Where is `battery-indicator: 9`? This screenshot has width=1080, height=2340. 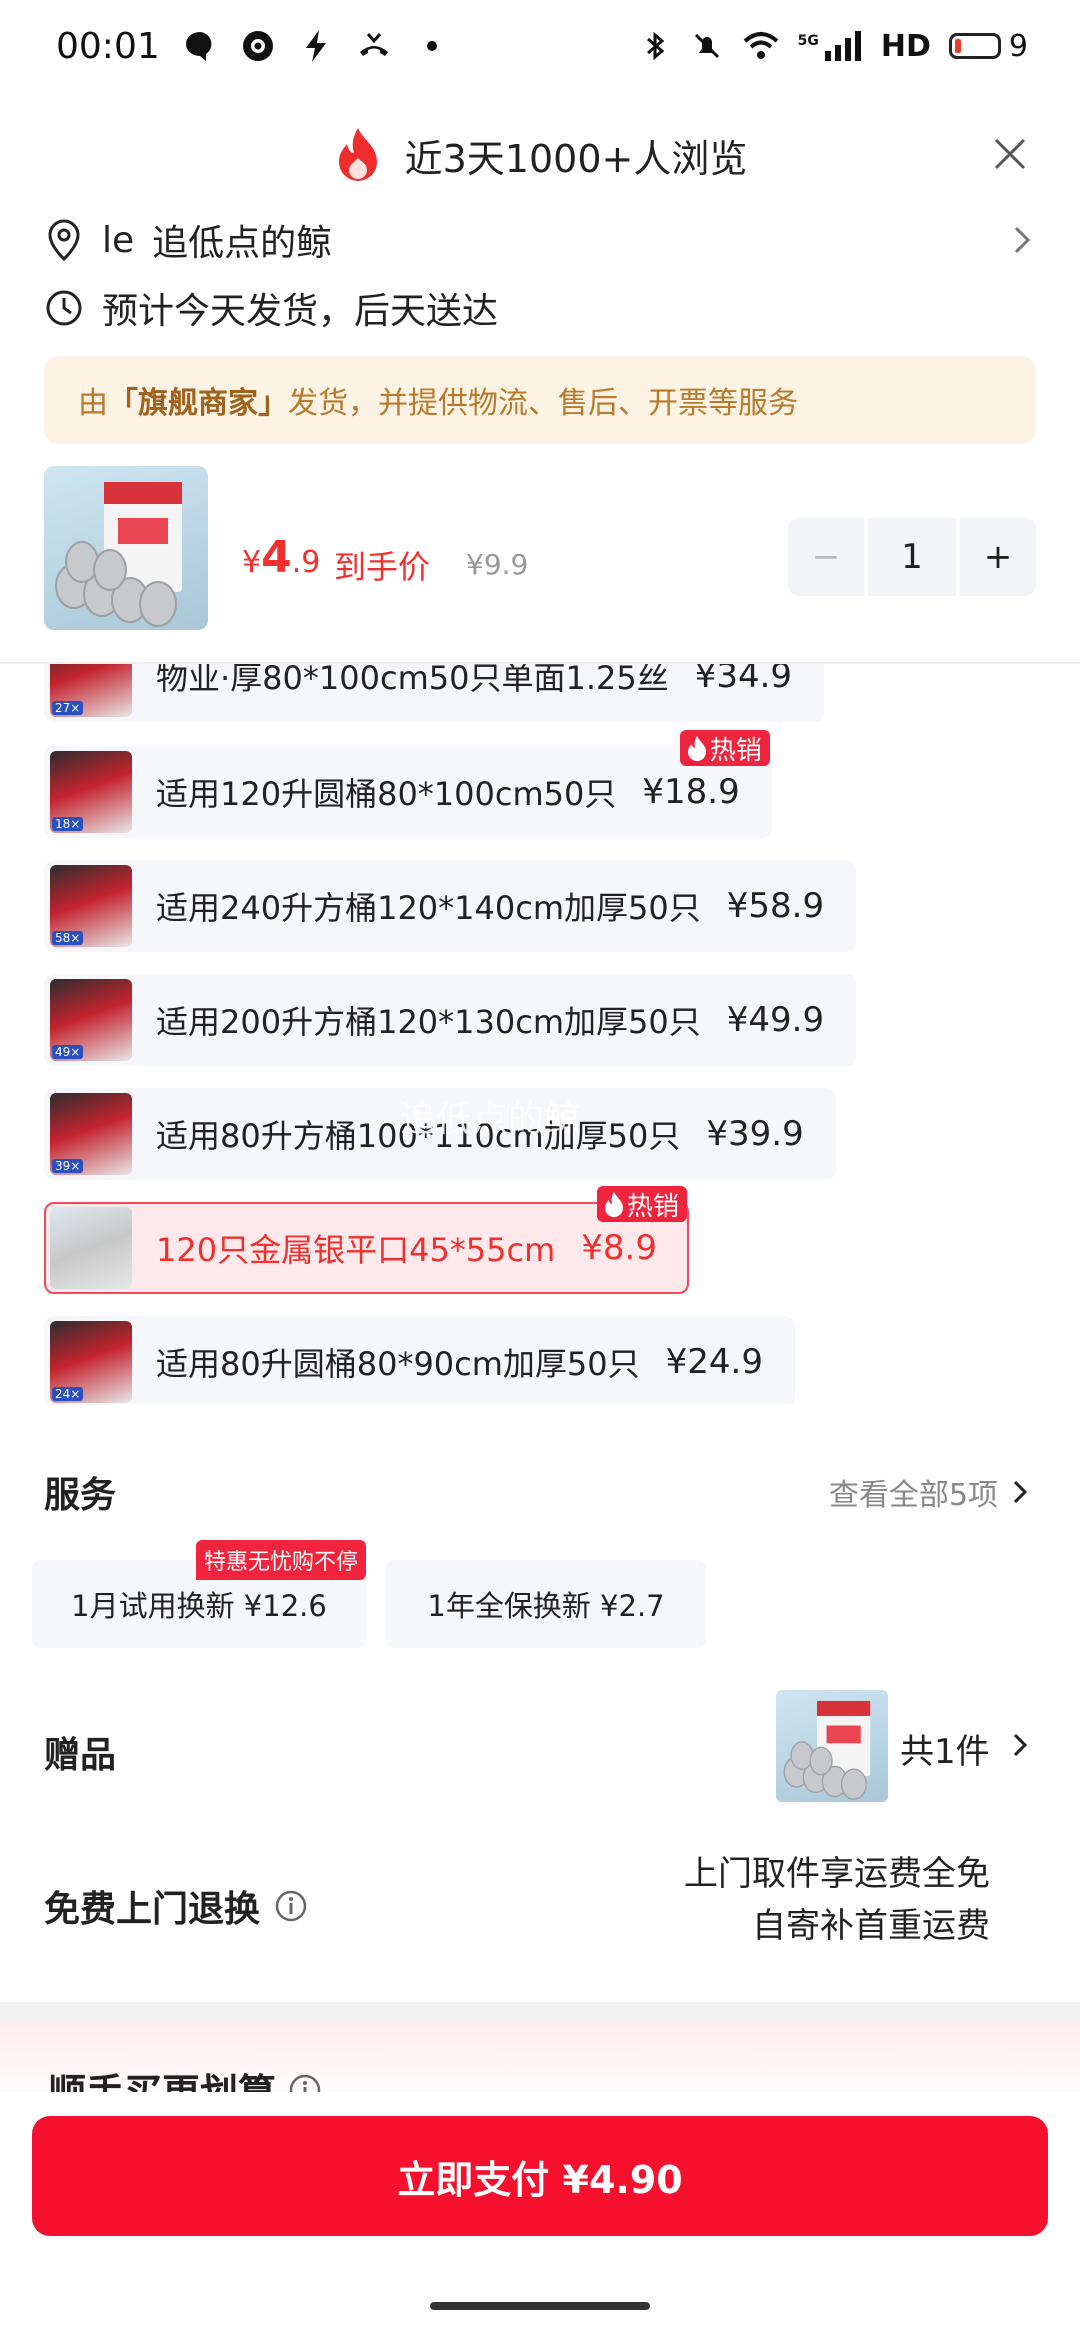 battery-indicator: 9 is located at coordinates (988, 46).